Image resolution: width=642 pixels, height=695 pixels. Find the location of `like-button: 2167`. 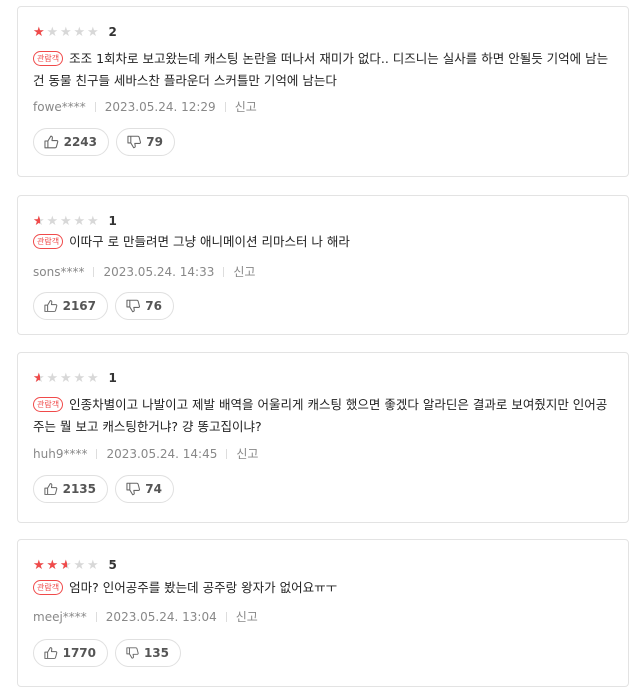

like-button: 2167 is located at coordinates (70, 306).